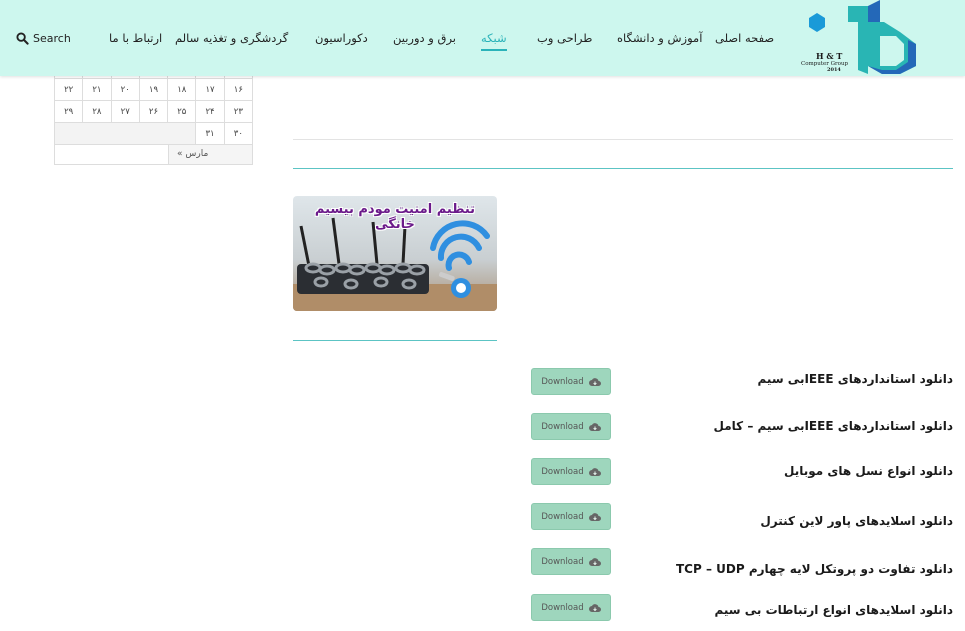  Describe the element at coordinates (833, 610) in the screenshot. I see `download-item-title: دانلود اسلایدهای انواع ارتباطات بی سیم` at that location.